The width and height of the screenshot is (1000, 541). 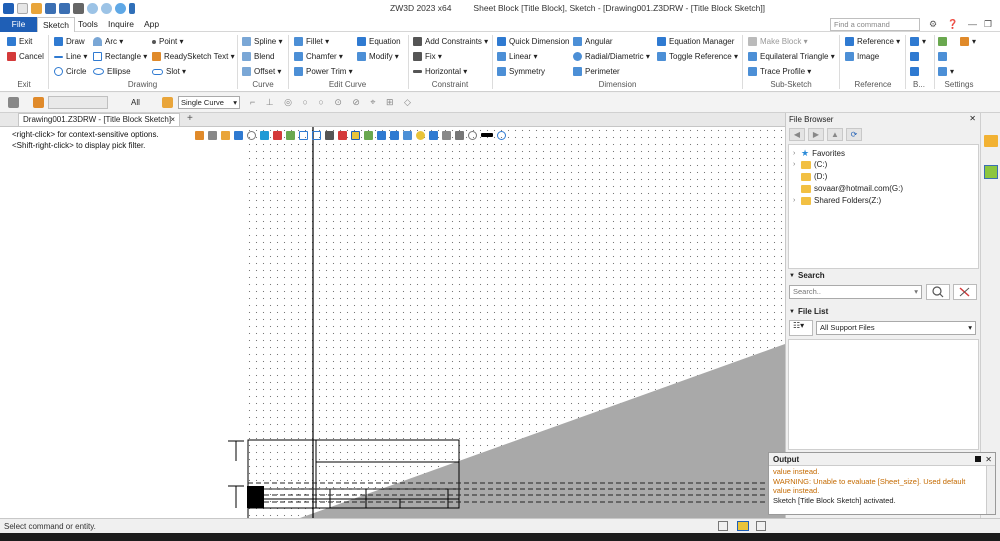 I want to click on file-search-input: Search.. ▾, so click(x=855, y=292).